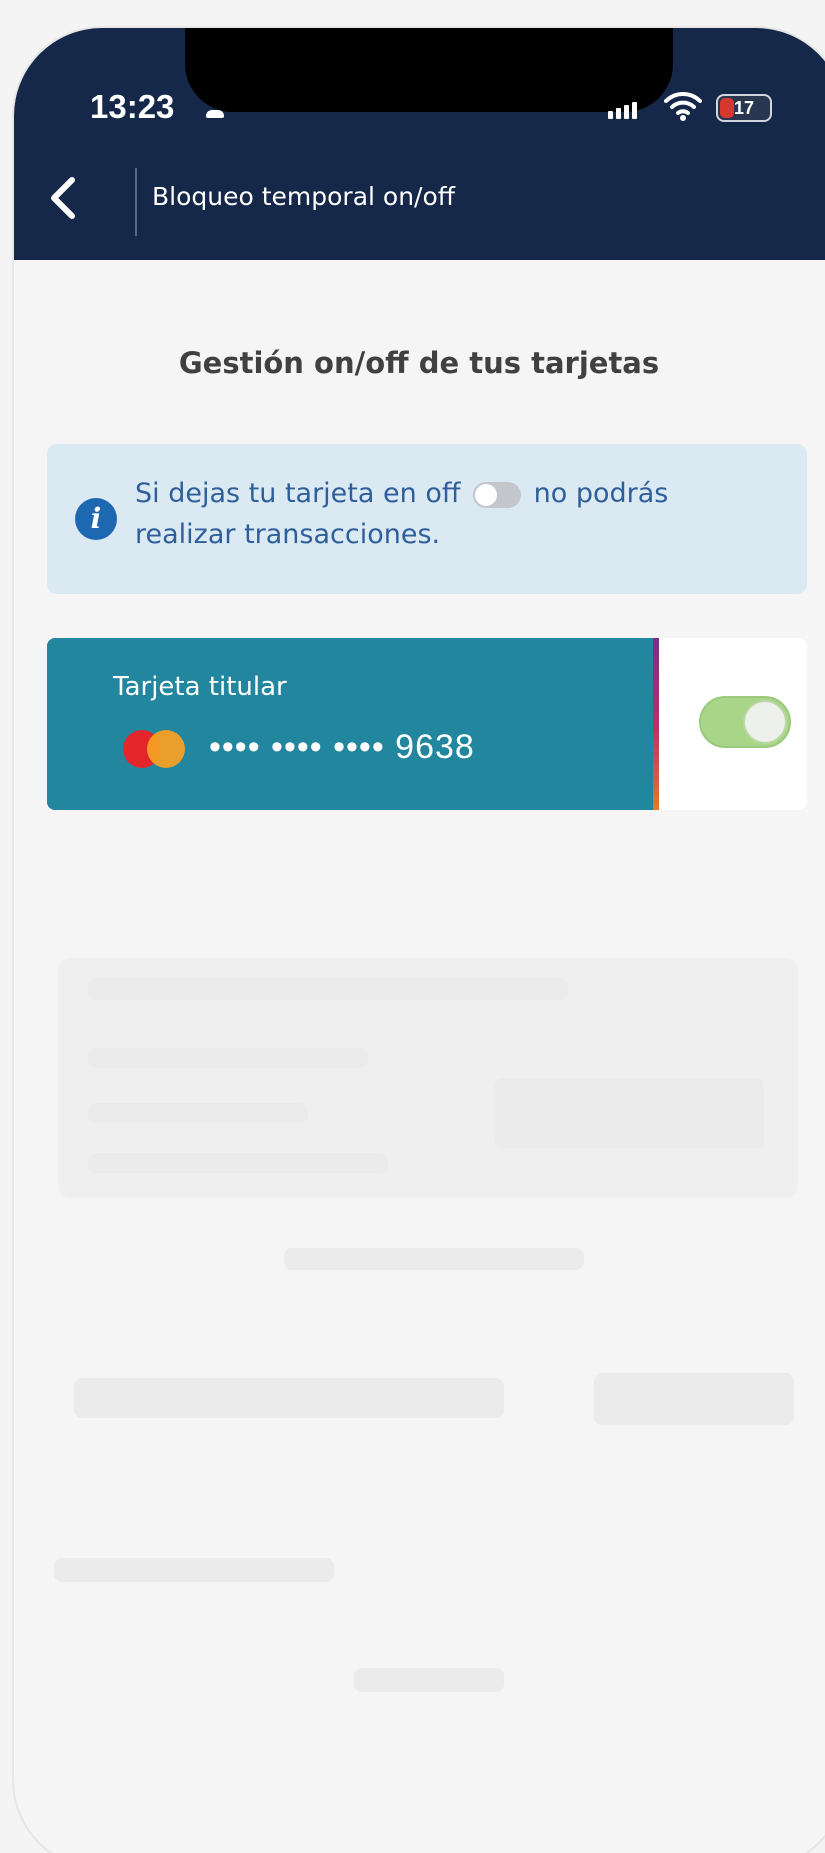  Describe the element at coordinates (624, 112) in the screenshot. I see `signal-icon` at that location.